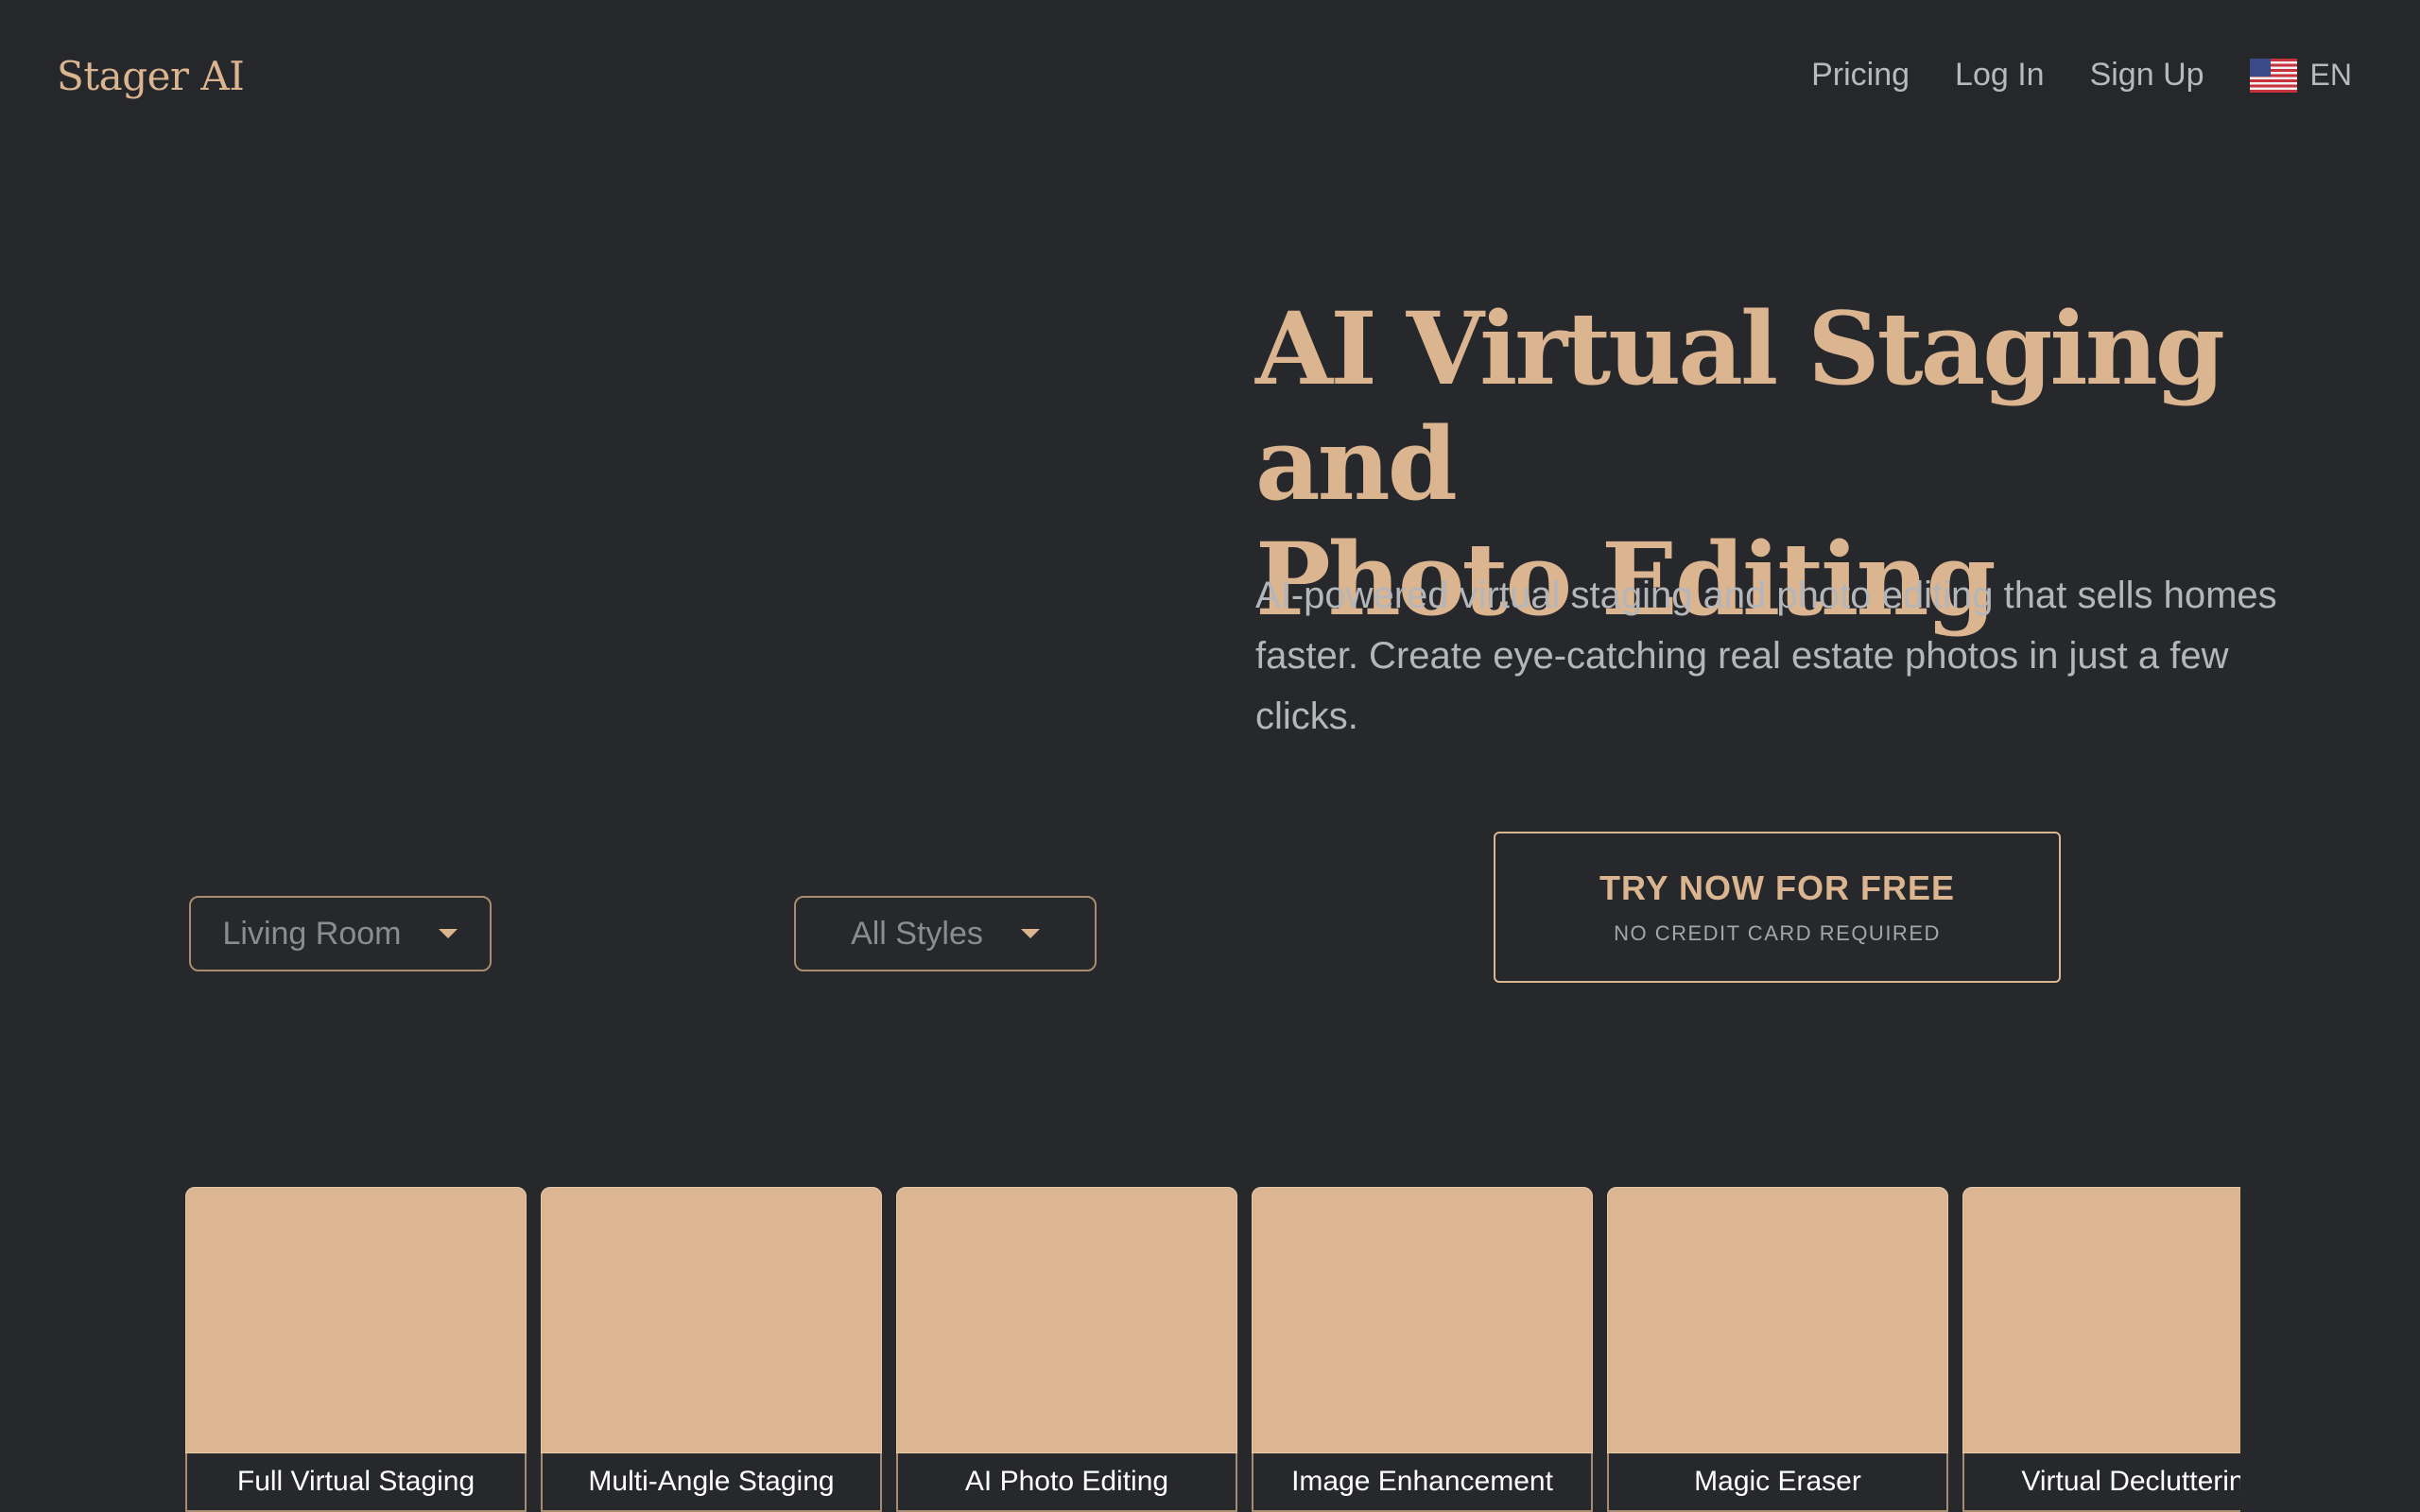 This screenshot has height=1512, width=2420. I want to click on try-free-button: TRY NOW FOR FREE NO CREDIT CARD REQUIRED, so click(1777, 907).